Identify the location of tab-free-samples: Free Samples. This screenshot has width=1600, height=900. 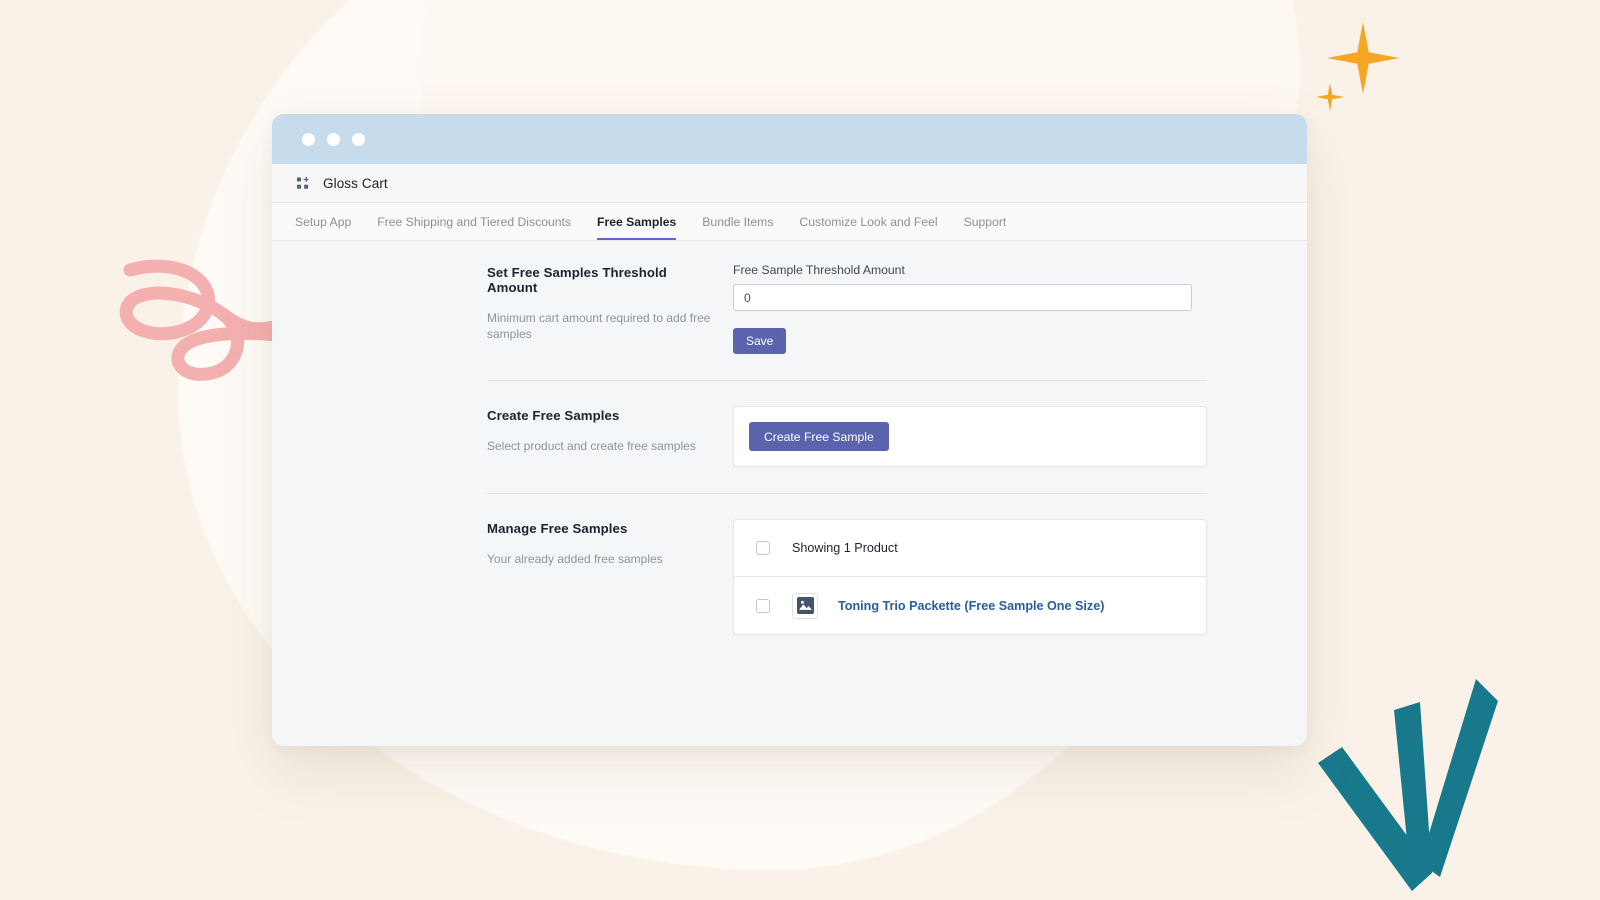
(636, 221).